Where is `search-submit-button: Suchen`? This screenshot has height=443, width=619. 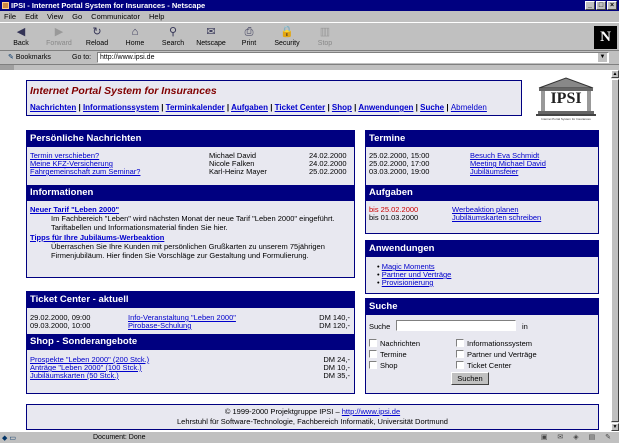 search-submit-button: Suchen is located at coordinates (470, 378).